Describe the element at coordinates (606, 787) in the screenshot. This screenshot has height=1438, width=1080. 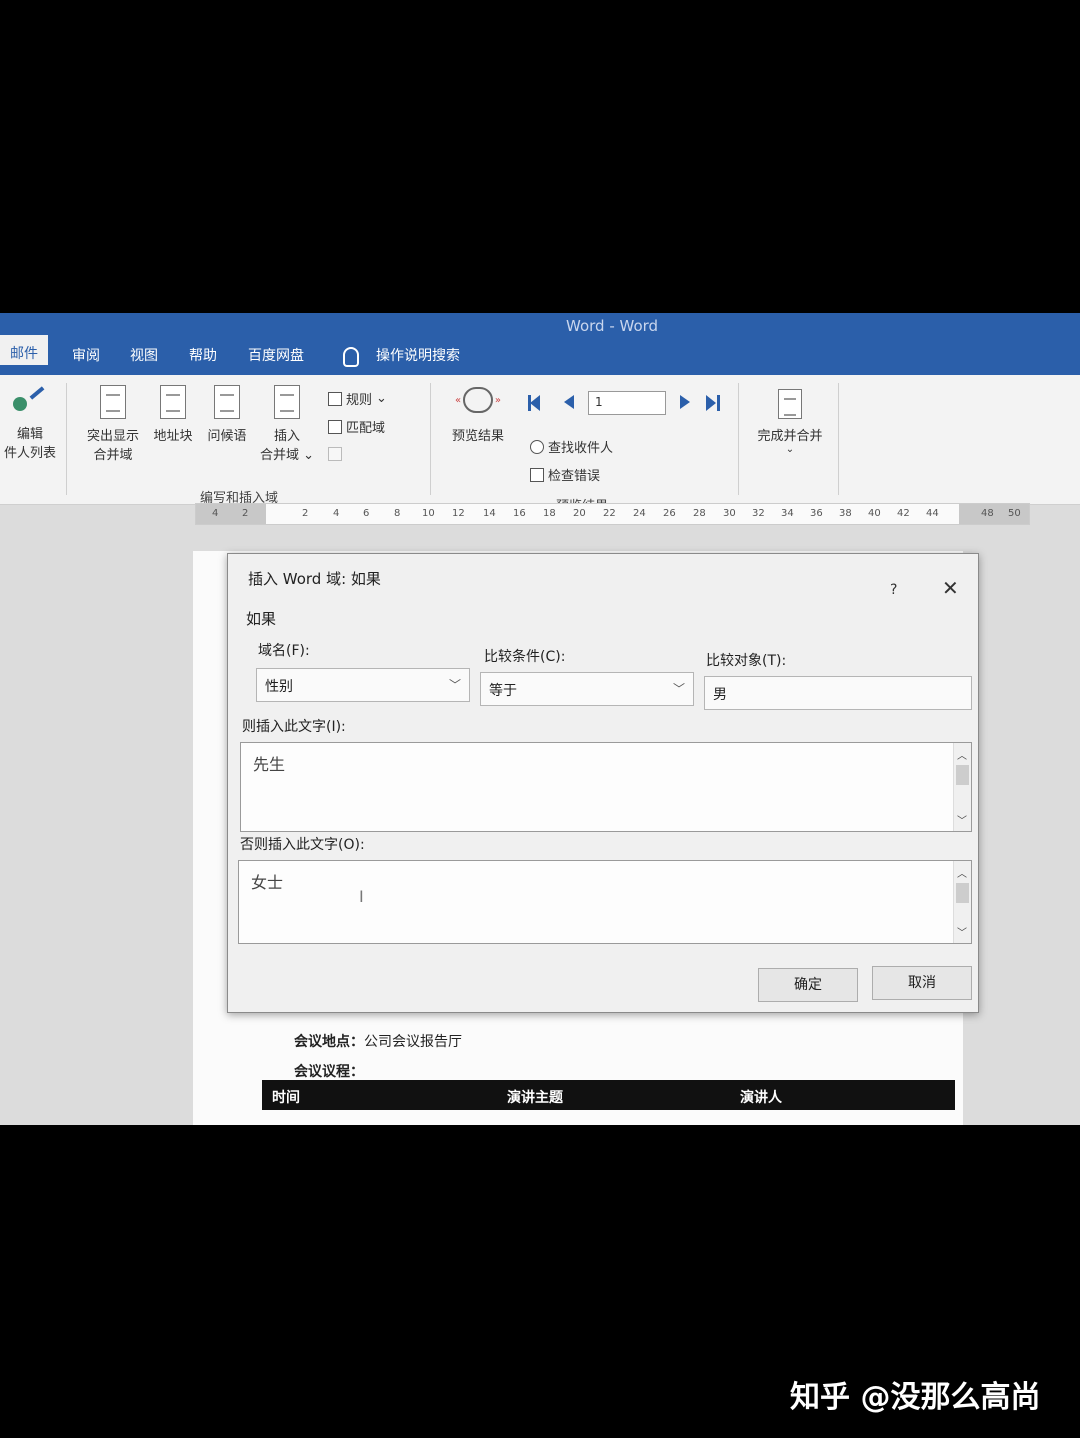
I see `then-insert-textarea: 先生 ︿ ﹀` at that location.